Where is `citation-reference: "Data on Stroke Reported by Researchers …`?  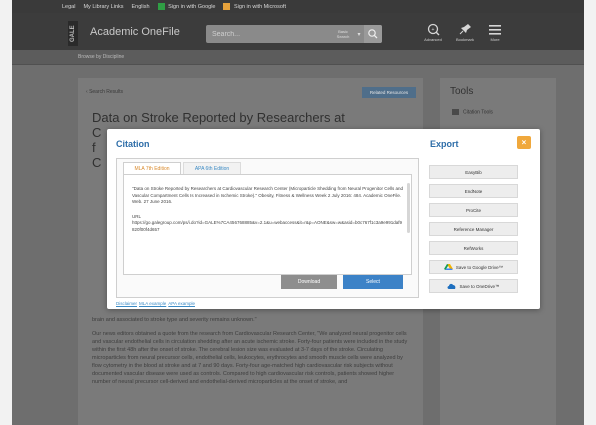
citation-reference: "Data on Stroke Reported by Researchers … is located at coordinates (267, 195).